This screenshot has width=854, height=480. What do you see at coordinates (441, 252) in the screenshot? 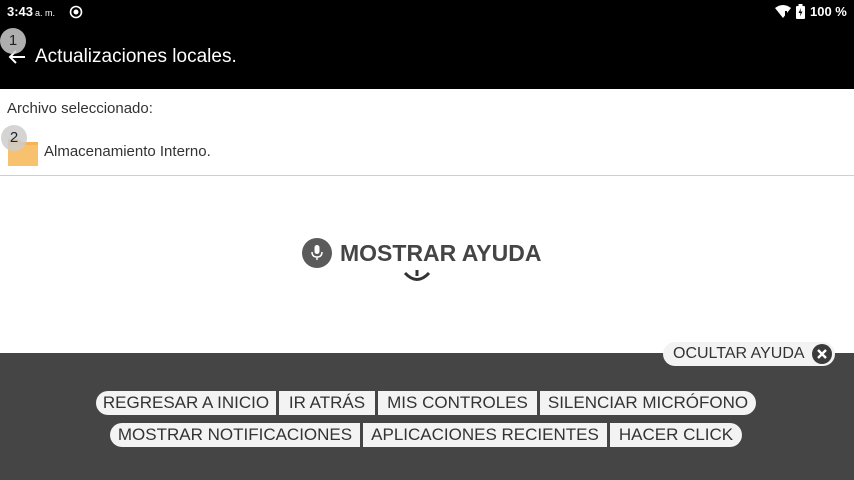
I see `show-help-label: MOSTRAR AYUDA` at bounding box center [441, 252].